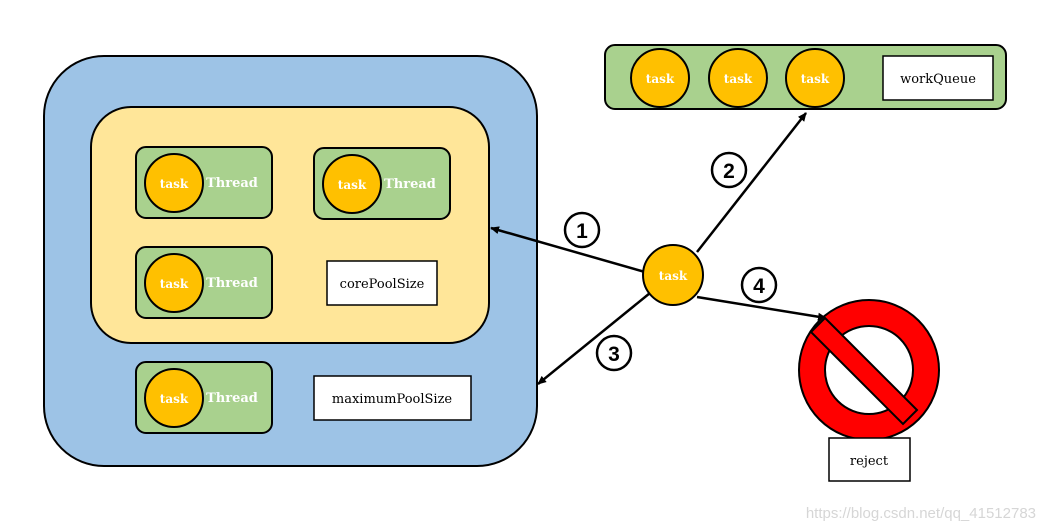  What do you see at coordinates (869, 370) in the screenshot?
I see `prohibited-icon` at bounding box center [869, 370].